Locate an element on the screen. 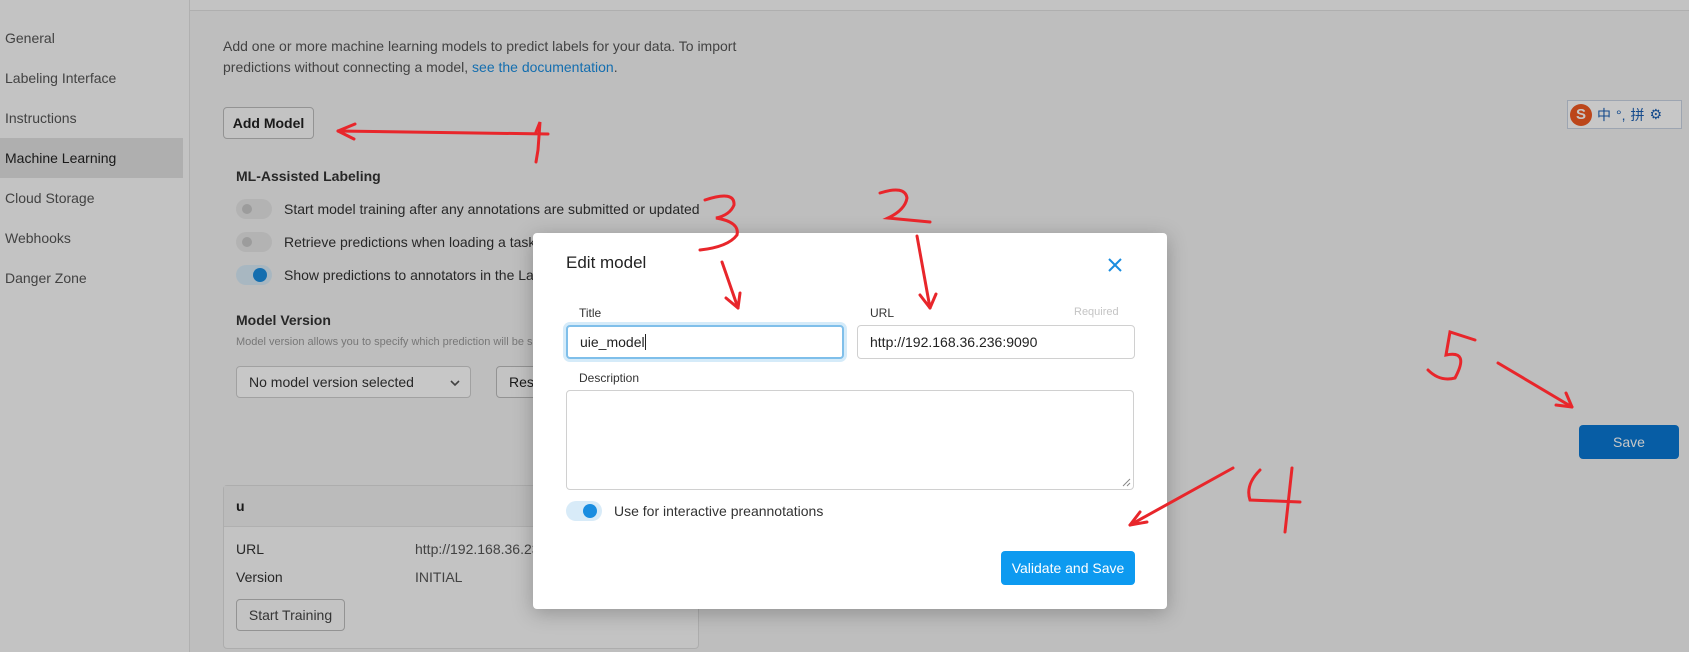 This screenshot has width=1689, height=652. interactive-preannotations-label: Use for interactive preannotations is located at coordinates (719, 511).